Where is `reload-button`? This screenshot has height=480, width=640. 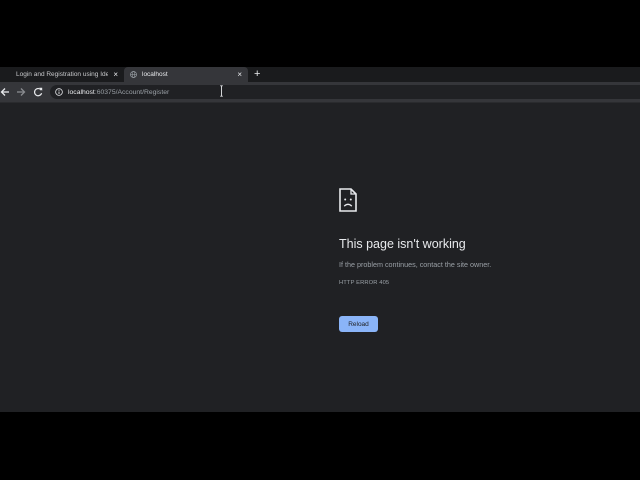
reload-button is located at coordinates (38, 92).